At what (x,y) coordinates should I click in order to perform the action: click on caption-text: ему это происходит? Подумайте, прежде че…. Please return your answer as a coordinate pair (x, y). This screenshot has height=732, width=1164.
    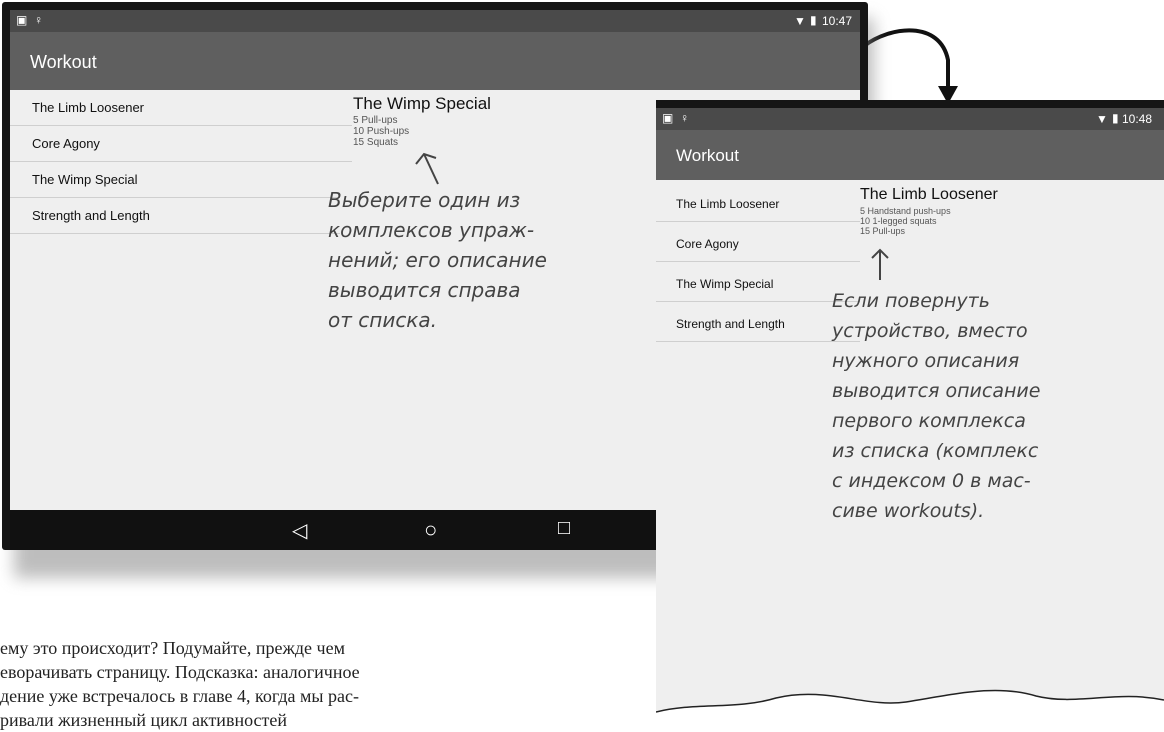
    Looking at the image, I should click on (330, 684).